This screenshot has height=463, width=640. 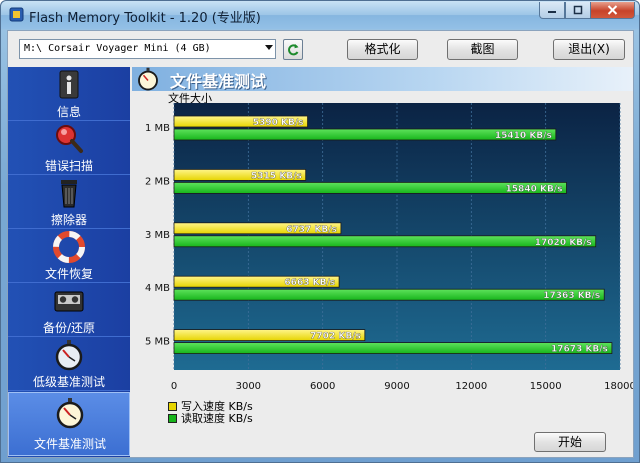 I want to click on chart-legend: 写入速度 KB/s 读取速度 KB/s, so click(x=210, y=412).